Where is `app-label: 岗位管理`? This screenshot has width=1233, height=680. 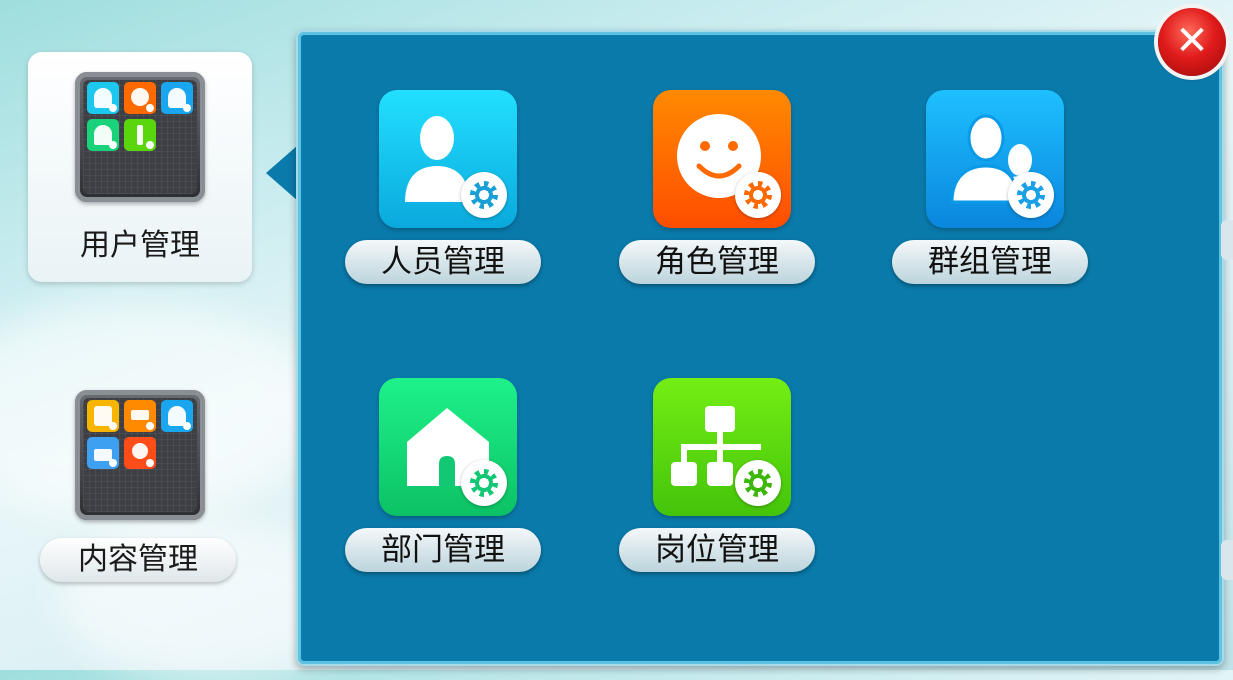 app-label: 岗位管理 is located at coordinates (717, 550).